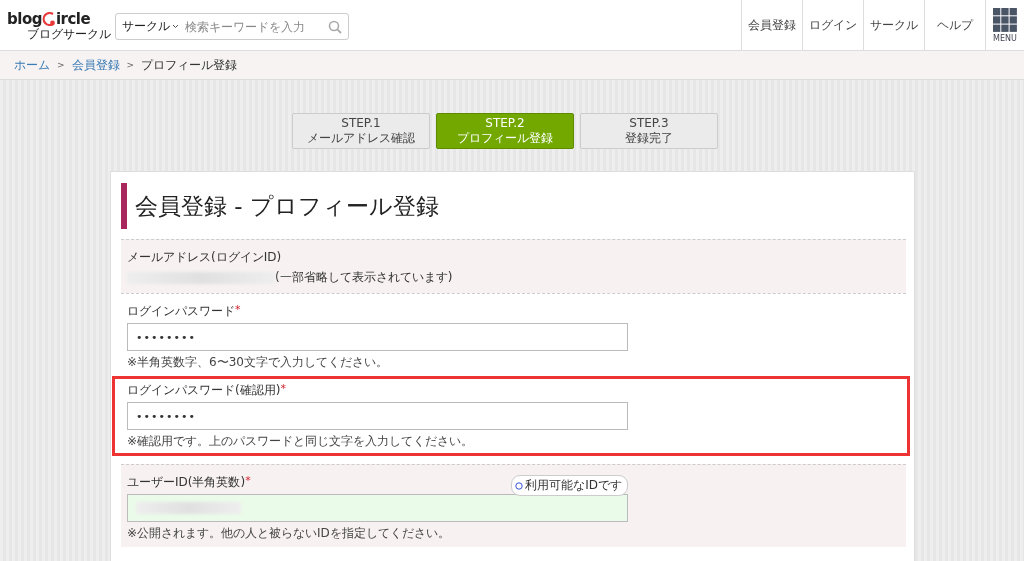 The image size is (1024, 561). Describe the element at coordinates (184, 311) in the screenshot. I see `field-label: ログインパスワード*` at that location.